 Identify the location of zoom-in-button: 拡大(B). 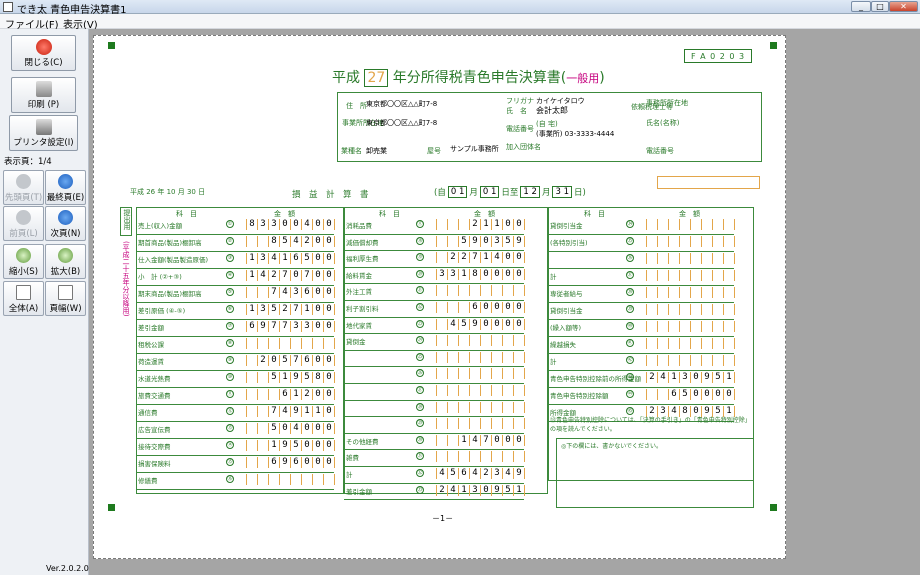
(65, 261).